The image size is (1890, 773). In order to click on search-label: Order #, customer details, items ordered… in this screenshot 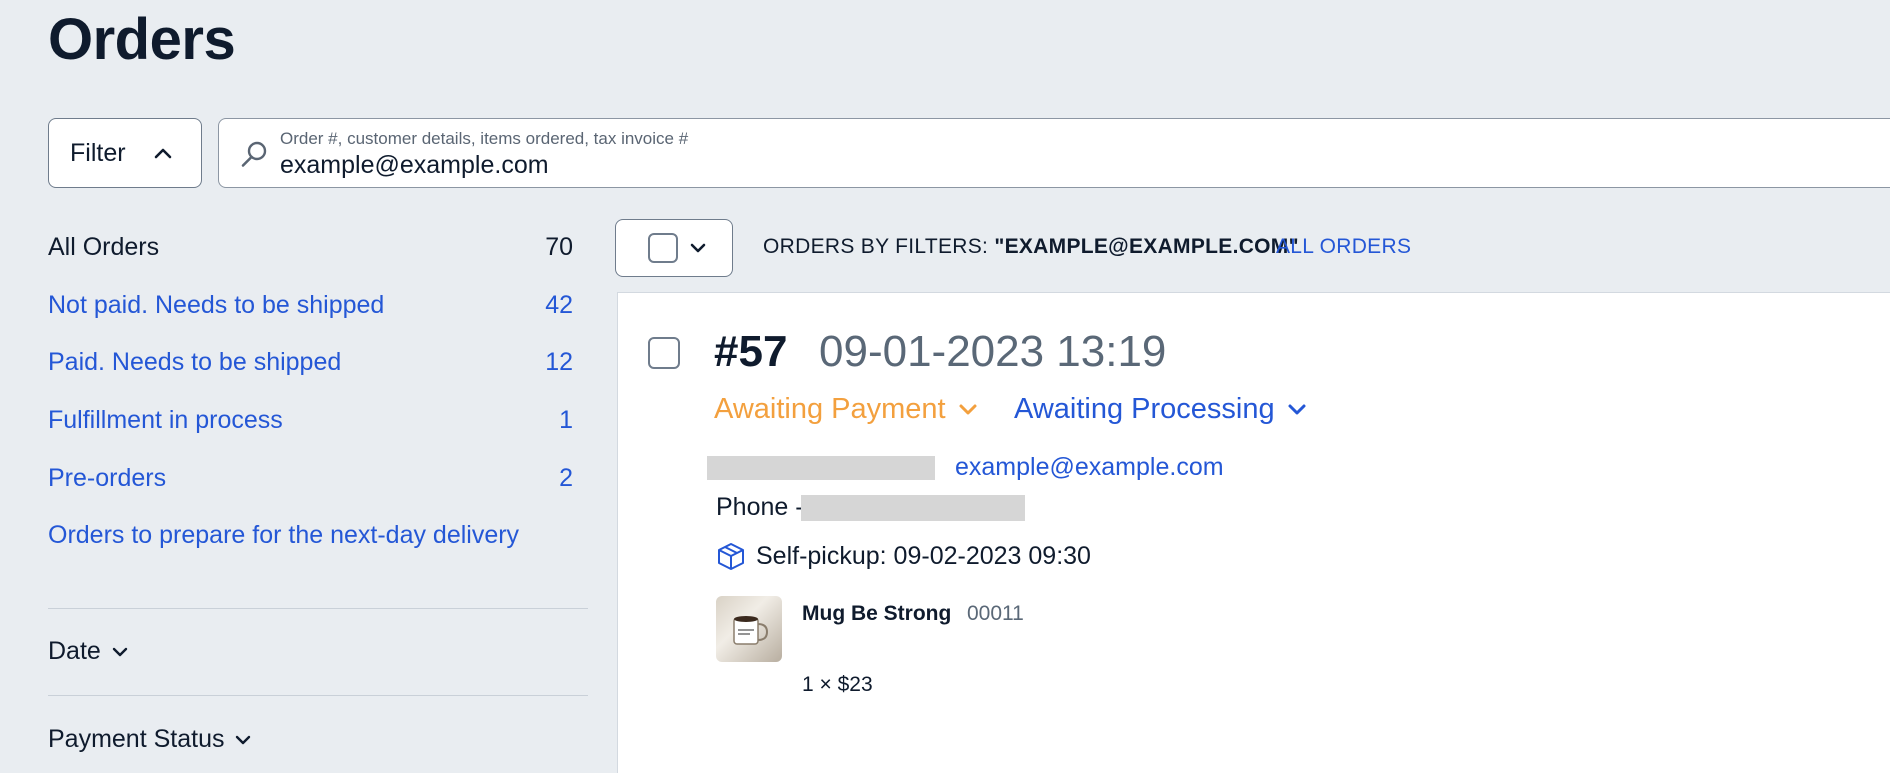, I will do `click(484, 138)`.